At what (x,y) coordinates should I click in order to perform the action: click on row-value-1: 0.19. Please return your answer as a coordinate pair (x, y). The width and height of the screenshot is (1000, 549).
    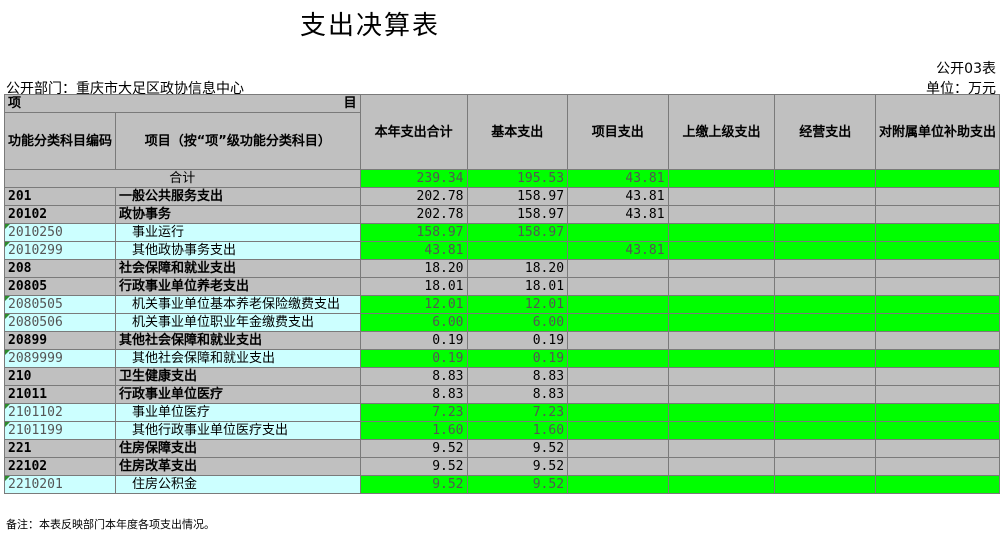
    Looking at the image, I should click on (517, 358).